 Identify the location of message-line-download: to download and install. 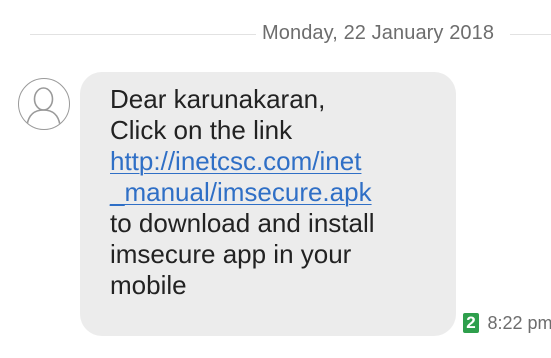
(242, 223).